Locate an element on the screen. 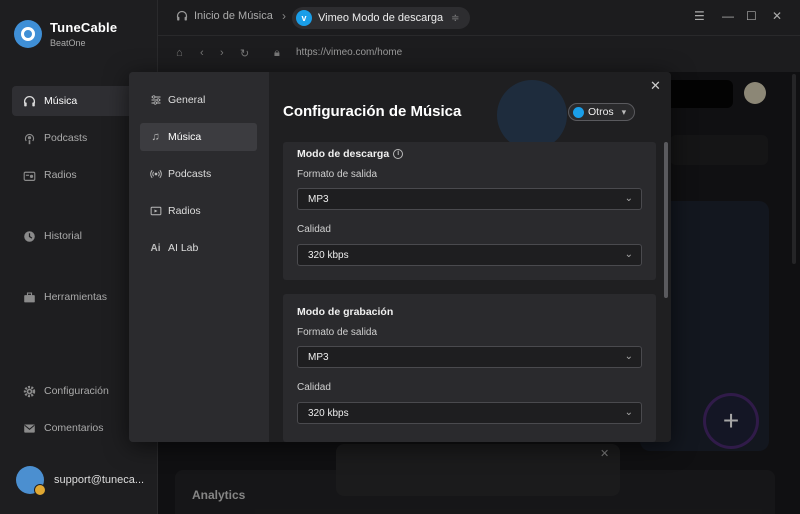 This screenshot has width=800, height=514. avatar is located at coordinates (31, 481).